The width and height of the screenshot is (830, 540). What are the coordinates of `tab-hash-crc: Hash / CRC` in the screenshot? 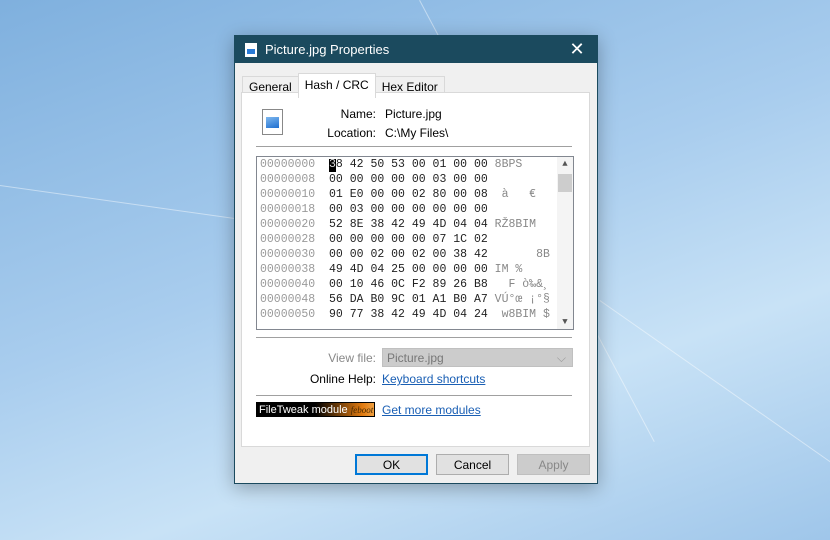 It's located at (336, 85).